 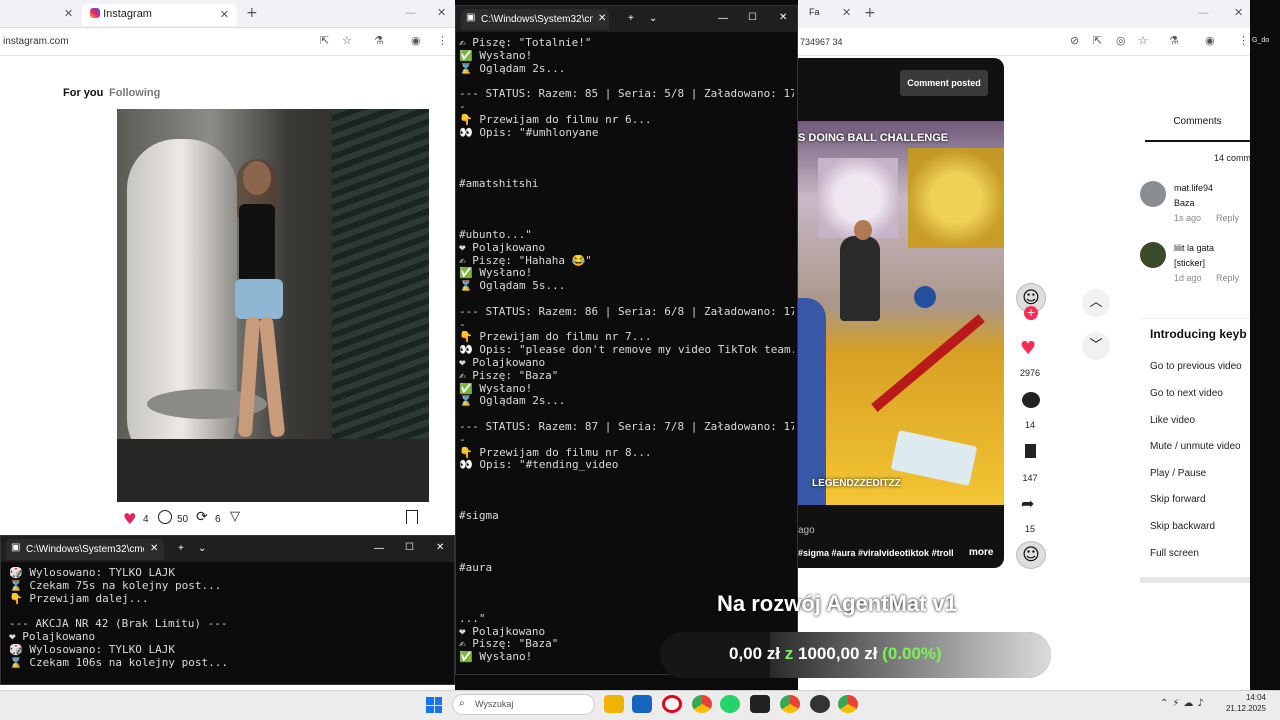 I want to click on terminal-title: C:\Windows\System32\cmd.e, so click(x=537, y=19).